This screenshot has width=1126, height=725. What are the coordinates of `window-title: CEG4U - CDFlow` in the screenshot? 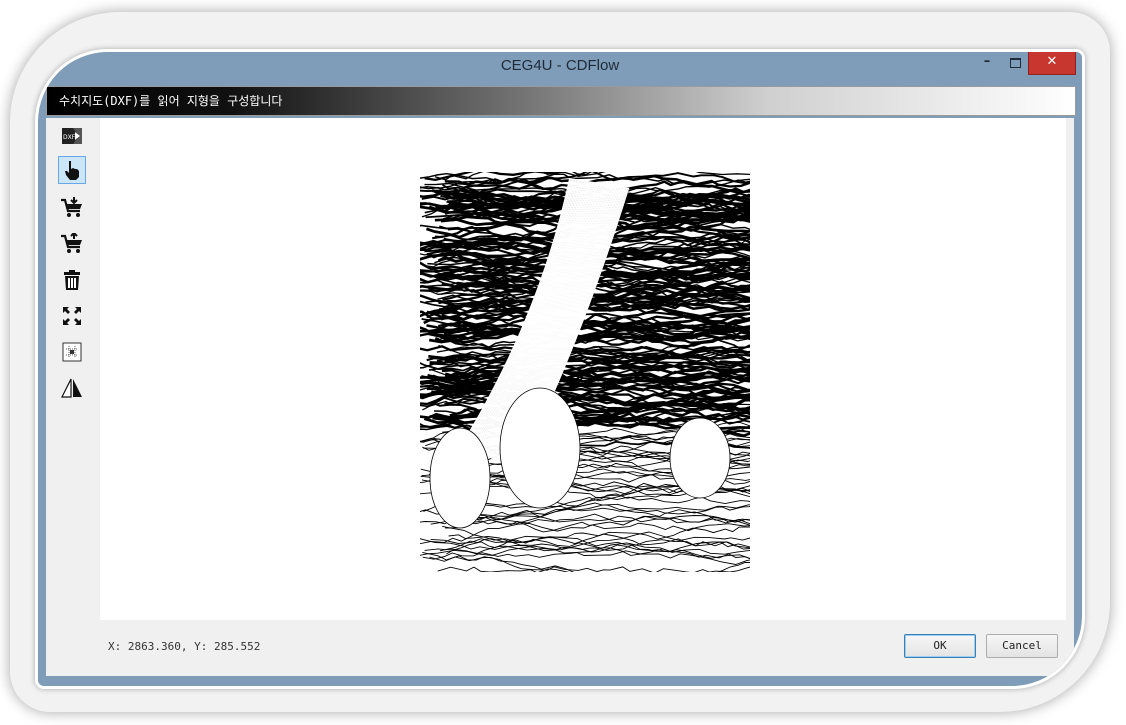 It's located at (560, 65).